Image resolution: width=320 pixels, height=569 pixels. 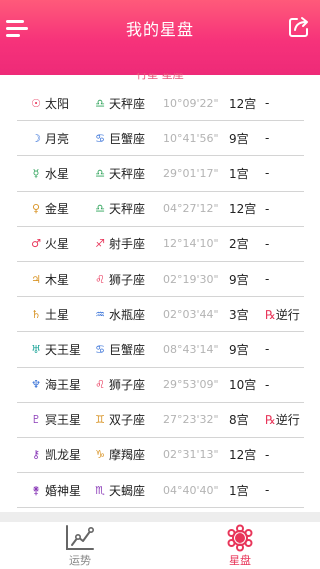 What do you see at coordinates (191, 279) in the screenshot?
I see `degree-value: 02°19'30"` at bounding box center [191, 279].